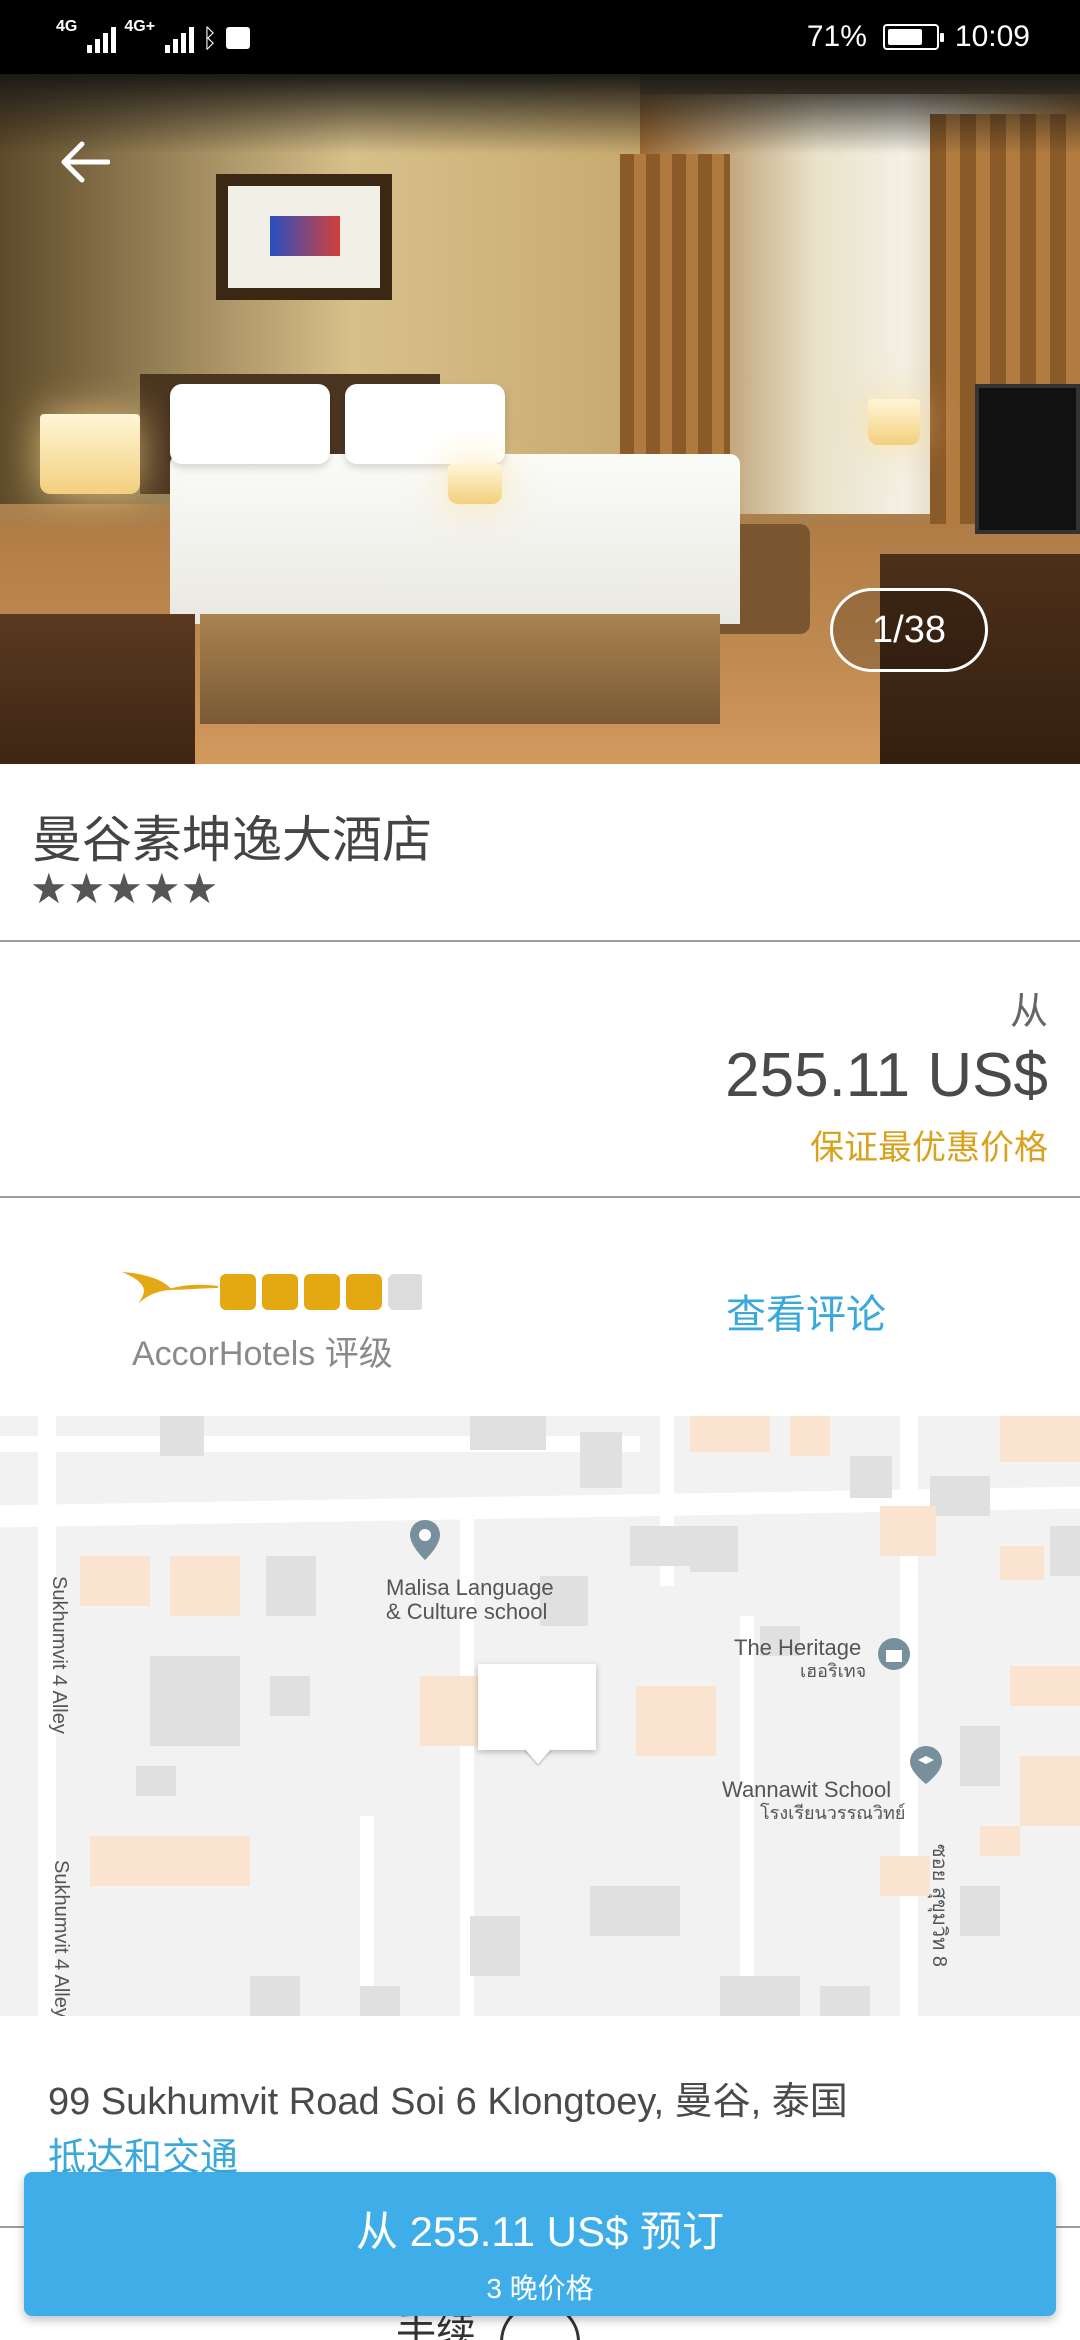 The width and height of the screenshot is (1080, 2340). What do you see at coordinates (124, 888) in the screenshot?
I see `hotel-stars: ★★★★★` at bounding box center [124, 888].